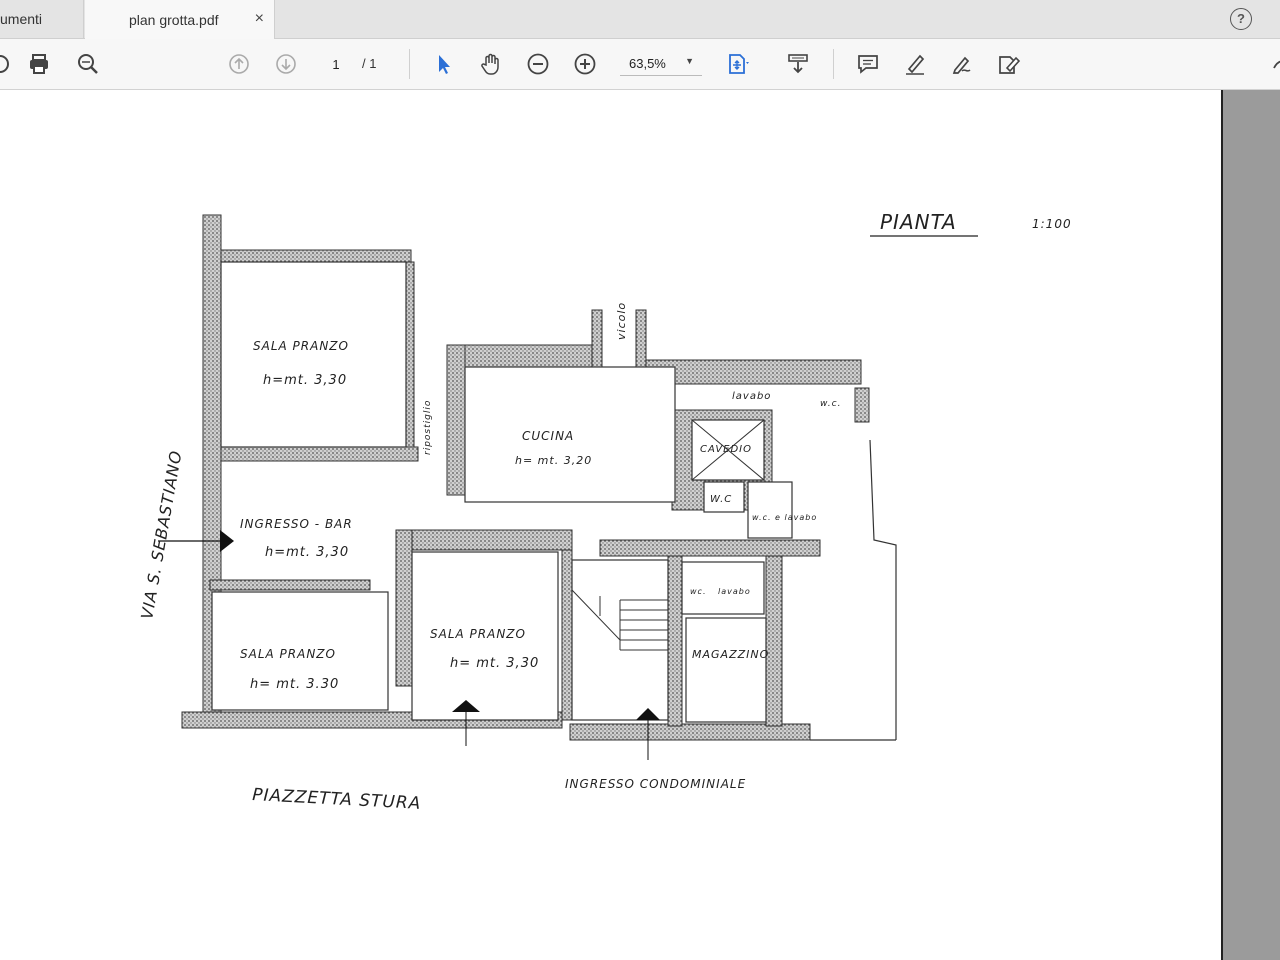 This screenshot has width=1280, height=960. What do you see at coordinates (1052, 224) in the screenshot?
I see `plan-scale: 1:100` at bounding box center [1052, 224].